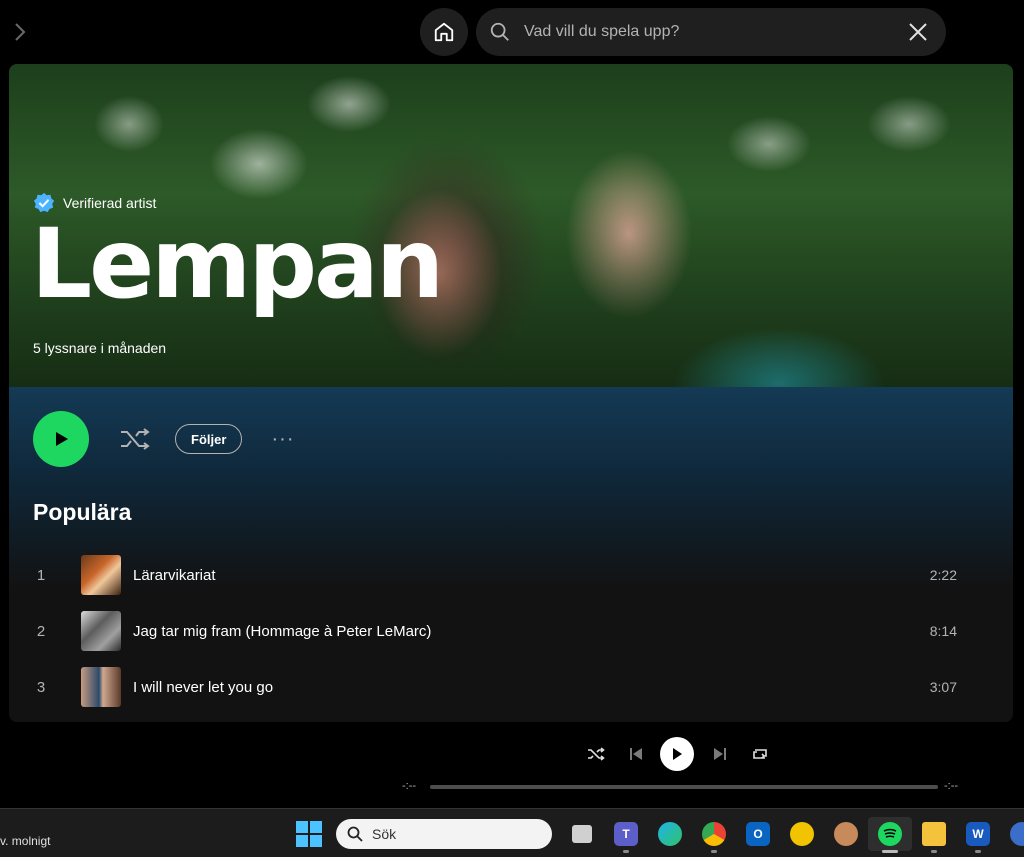 The height and width of the screenshot is (857, 1024). I want to click on track-title: I will never let you go, so click(203, 687).